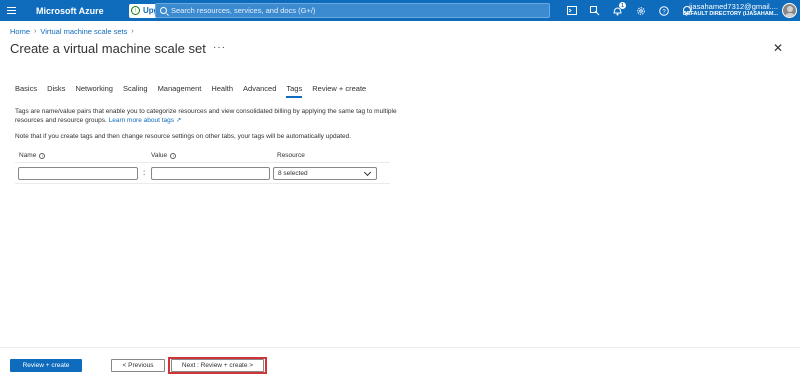 Image resolution: width=800 pixels, height=385 pixels. I want to click on search-box, so click(352, 10).